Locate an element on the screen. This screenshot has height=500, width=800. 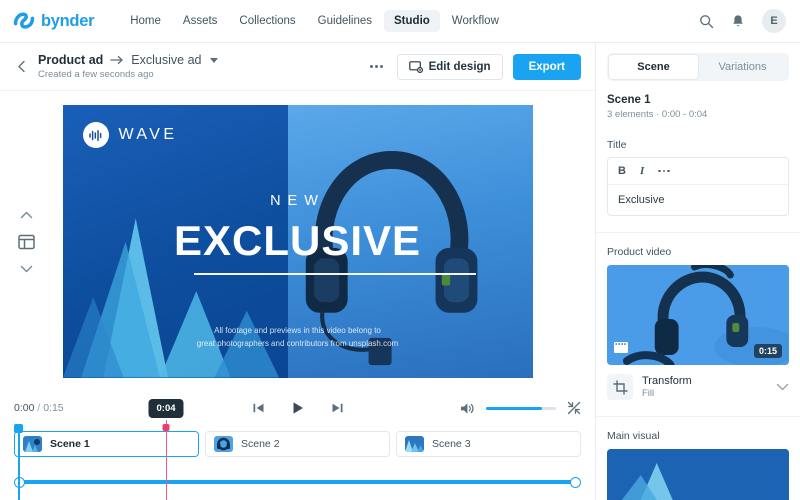
main-visual-label: Main visual is located at coordinates (633, 436).